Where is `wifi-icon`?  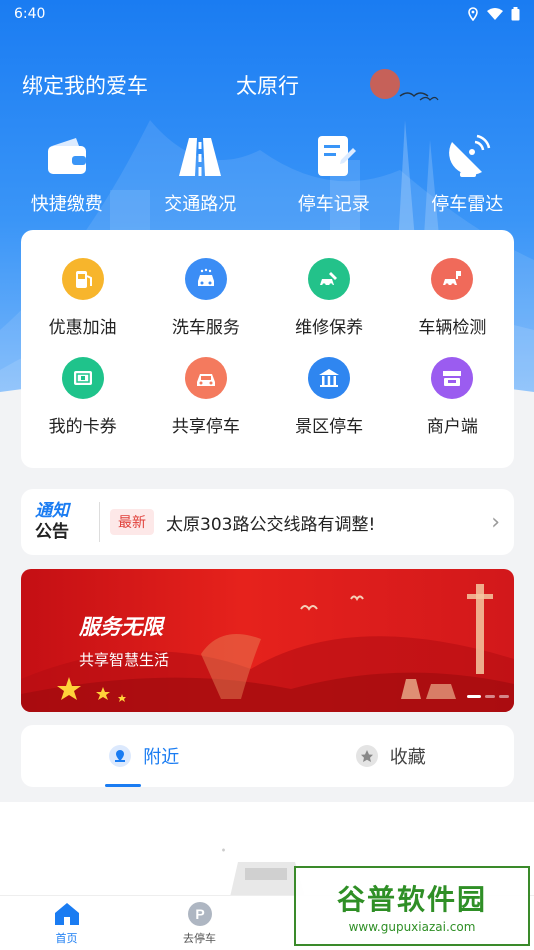 wifi-icon is located at coordinates (495, 14).